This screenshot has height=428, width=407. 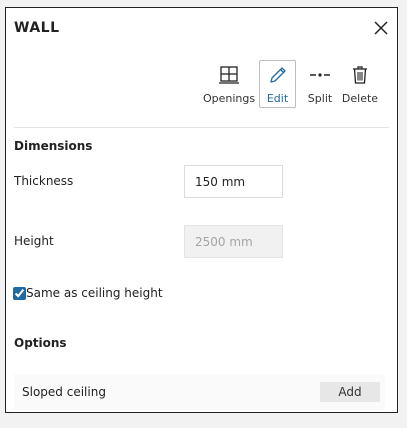 What do you see at coordinates (360, 98) in the screenshot?
I see `delete-label: Delete` at bounding box center [360, 98].